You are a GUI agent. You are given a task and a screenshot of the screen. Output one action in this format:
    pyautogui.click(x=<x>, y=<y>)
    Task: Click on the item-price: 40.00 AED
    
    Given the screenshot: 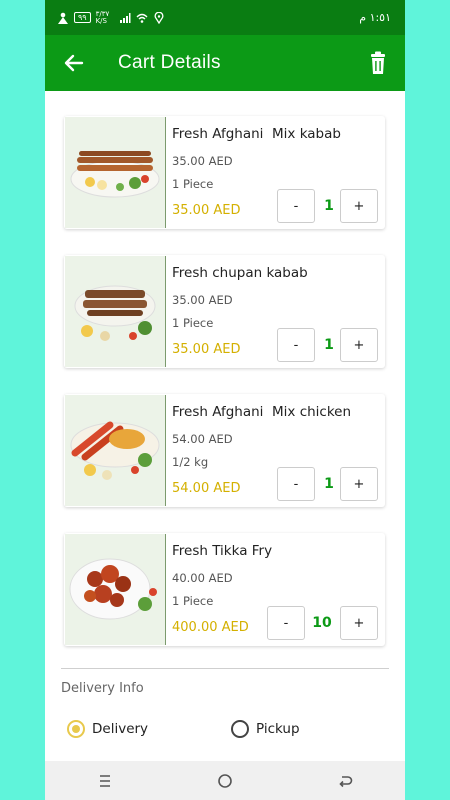 What is the action you would take?
    pyautogui.click(x=202, y=578)
    